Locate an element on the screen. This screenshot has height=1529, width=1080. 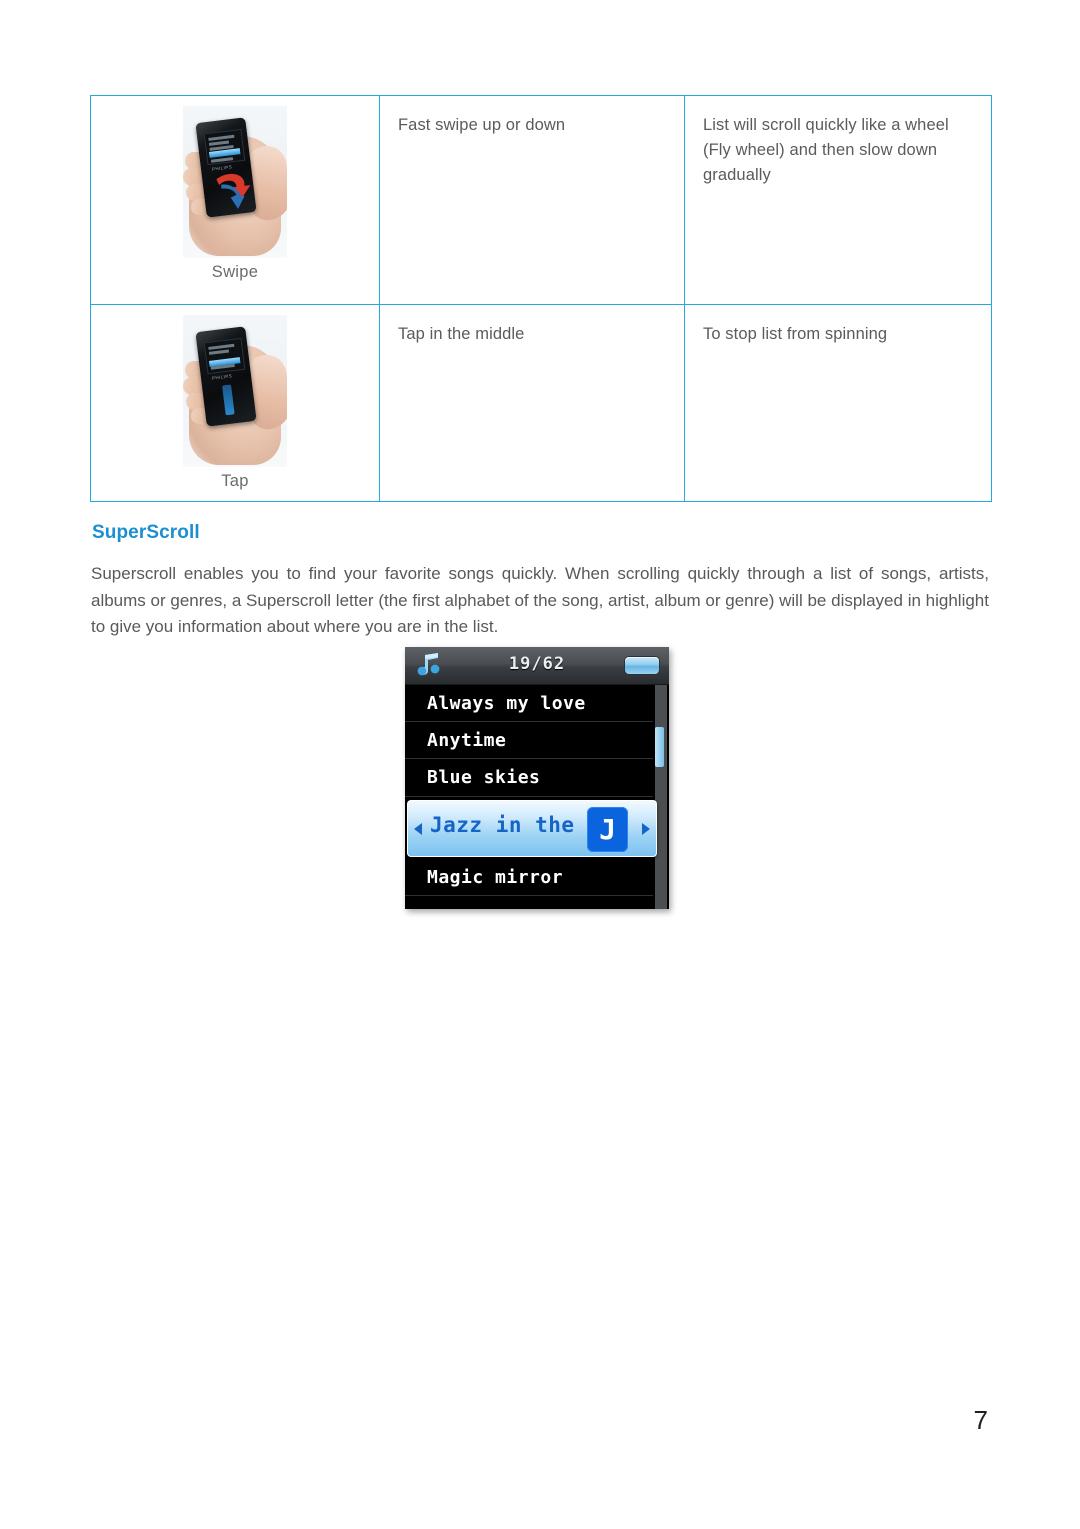
gesture-illustration-tap-cell: PHILIPS Tap is located at coordinates (235, 403).